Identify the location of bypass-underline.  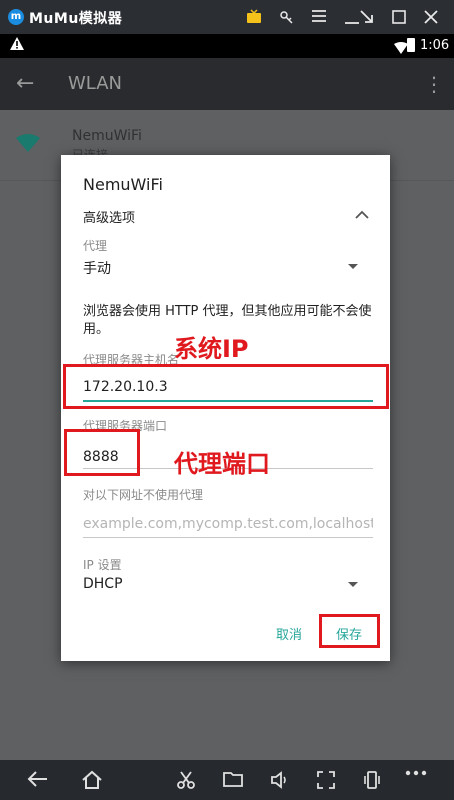
(228, 537).